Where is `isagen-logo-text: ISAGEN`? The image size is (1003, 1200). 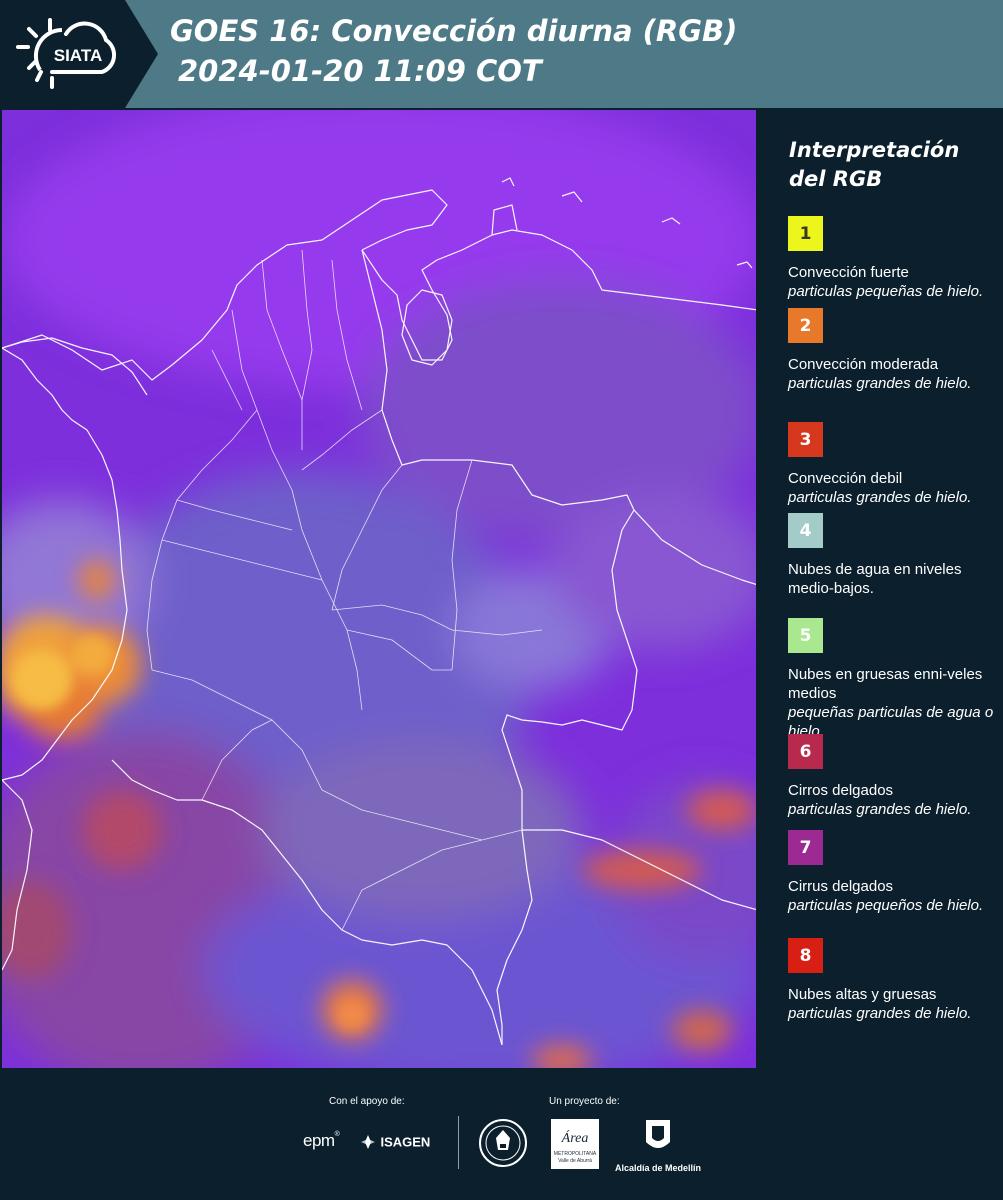 isagen-logo-text: ISAGEN is located at coordinates (405, 1142).